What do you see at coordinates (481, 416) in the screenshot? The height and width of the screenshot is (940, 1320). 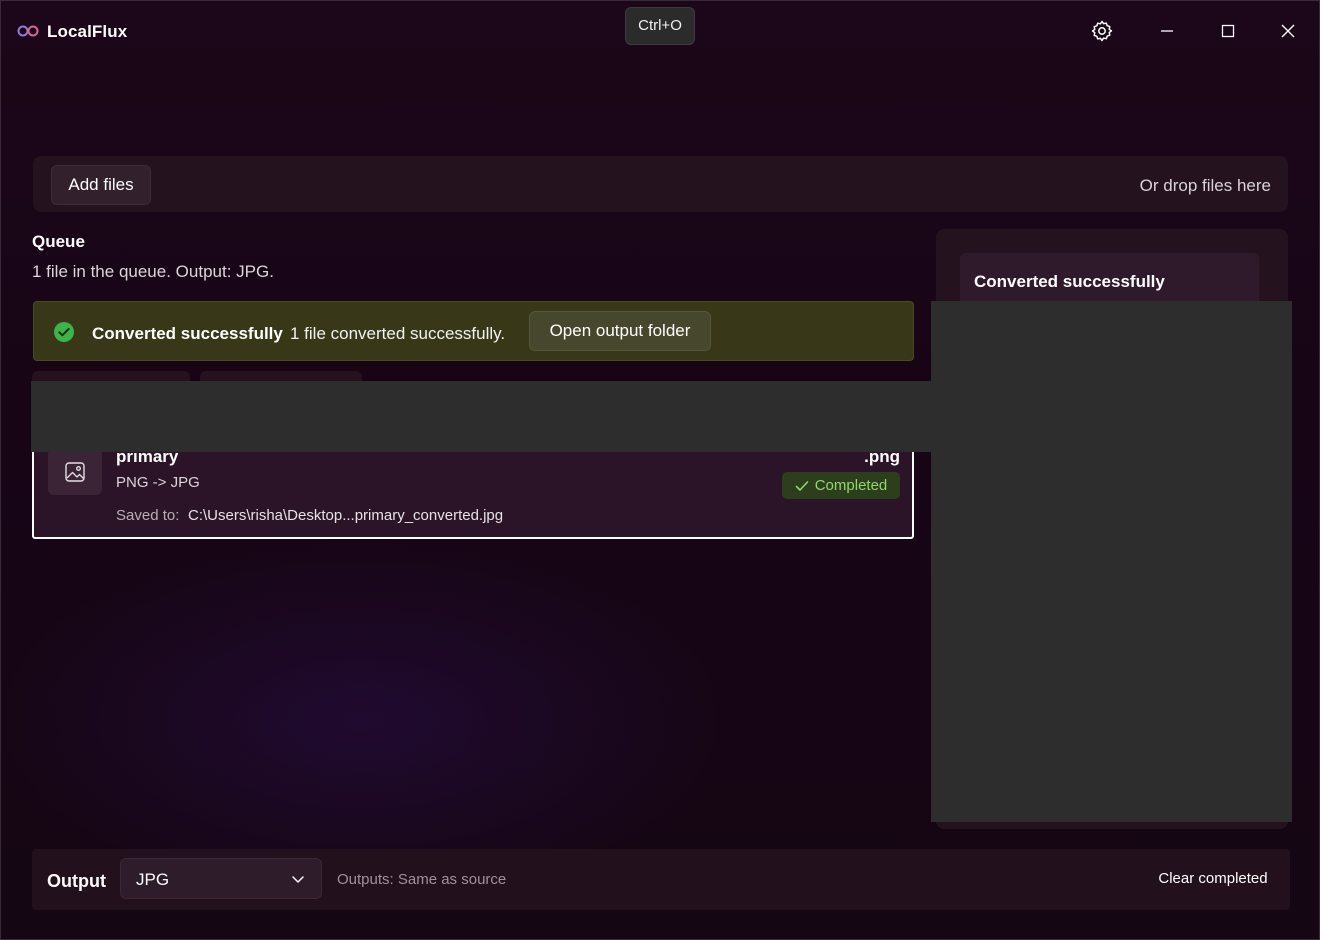 I see `occlusion-overlay` at bounding box center [481, 416].